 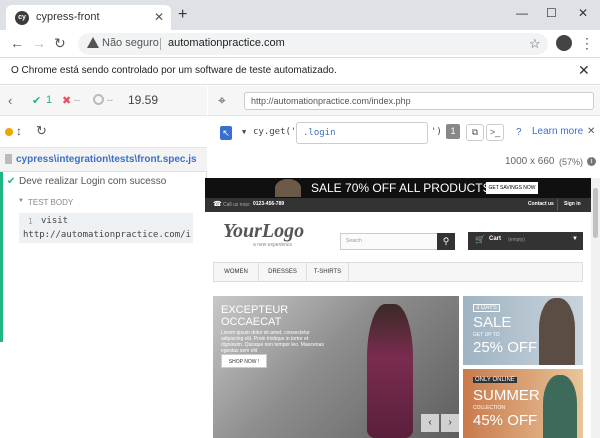 I want to click on test-title: Deve realizar Login com sucesso, so click(x=92, y=181).